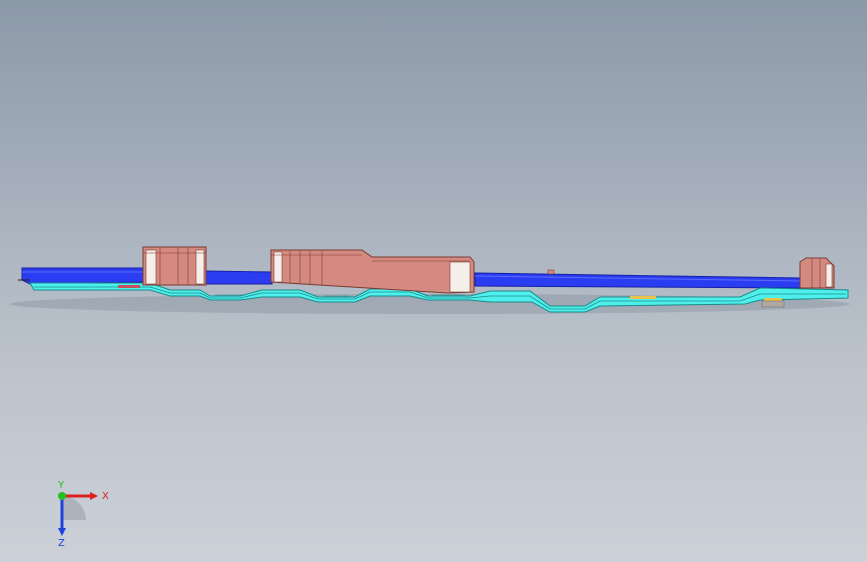  What do you see at coordinates (372, 271) in the screenshot?
I see `salmon-block-center` at bounding box center [372, 271].